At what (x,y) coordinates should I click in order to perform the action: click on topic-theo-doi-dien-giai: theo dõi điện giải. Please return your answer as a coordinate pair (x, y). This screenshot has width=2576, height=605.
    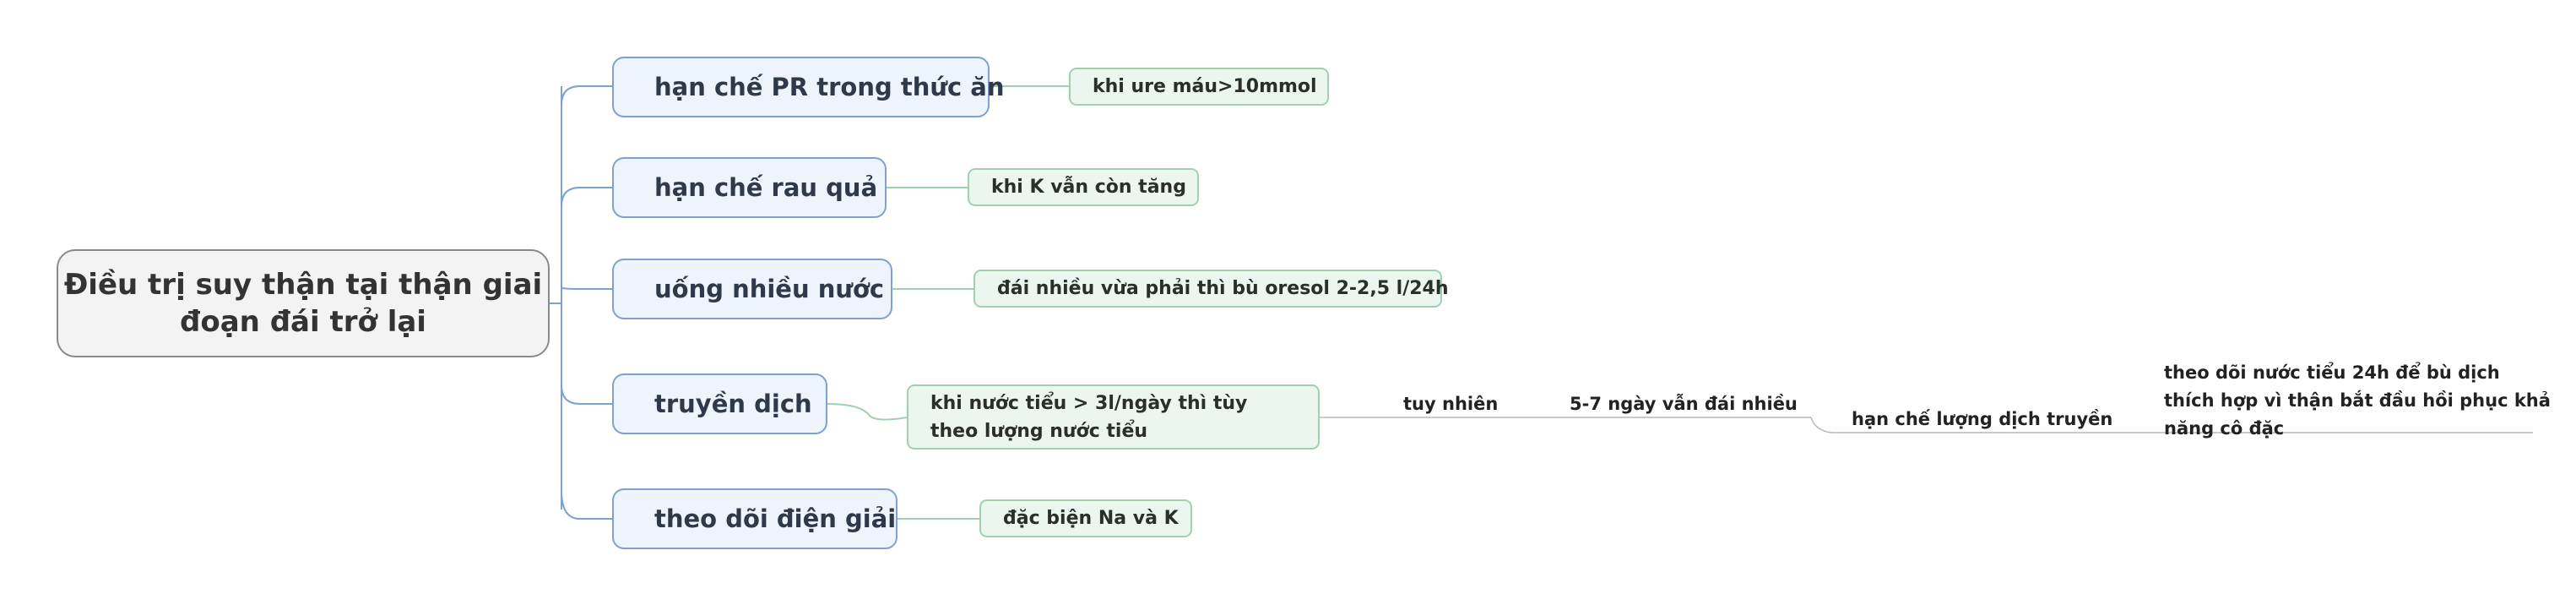
    Looking at the image, I should click on (755, 518).